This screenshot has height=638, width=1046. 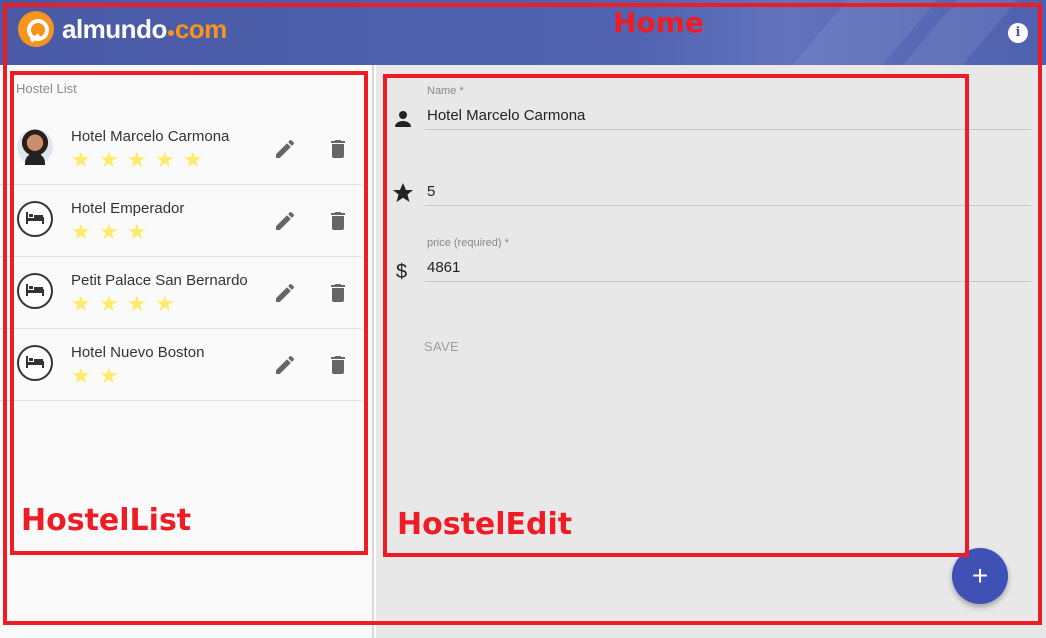 What do you see at coordinates (106, 520) in the screenshot?
I see `hostellist-annotation-label: HostelList` at bounding box center [106, 520].